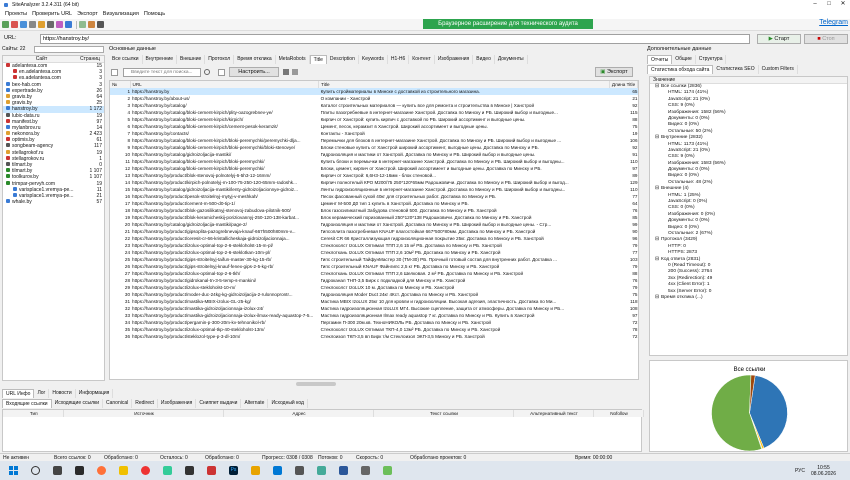 Image resolution: width=850 pixels, height=480 pixels. I want to click on filter-check-icon, so click(221, 72).